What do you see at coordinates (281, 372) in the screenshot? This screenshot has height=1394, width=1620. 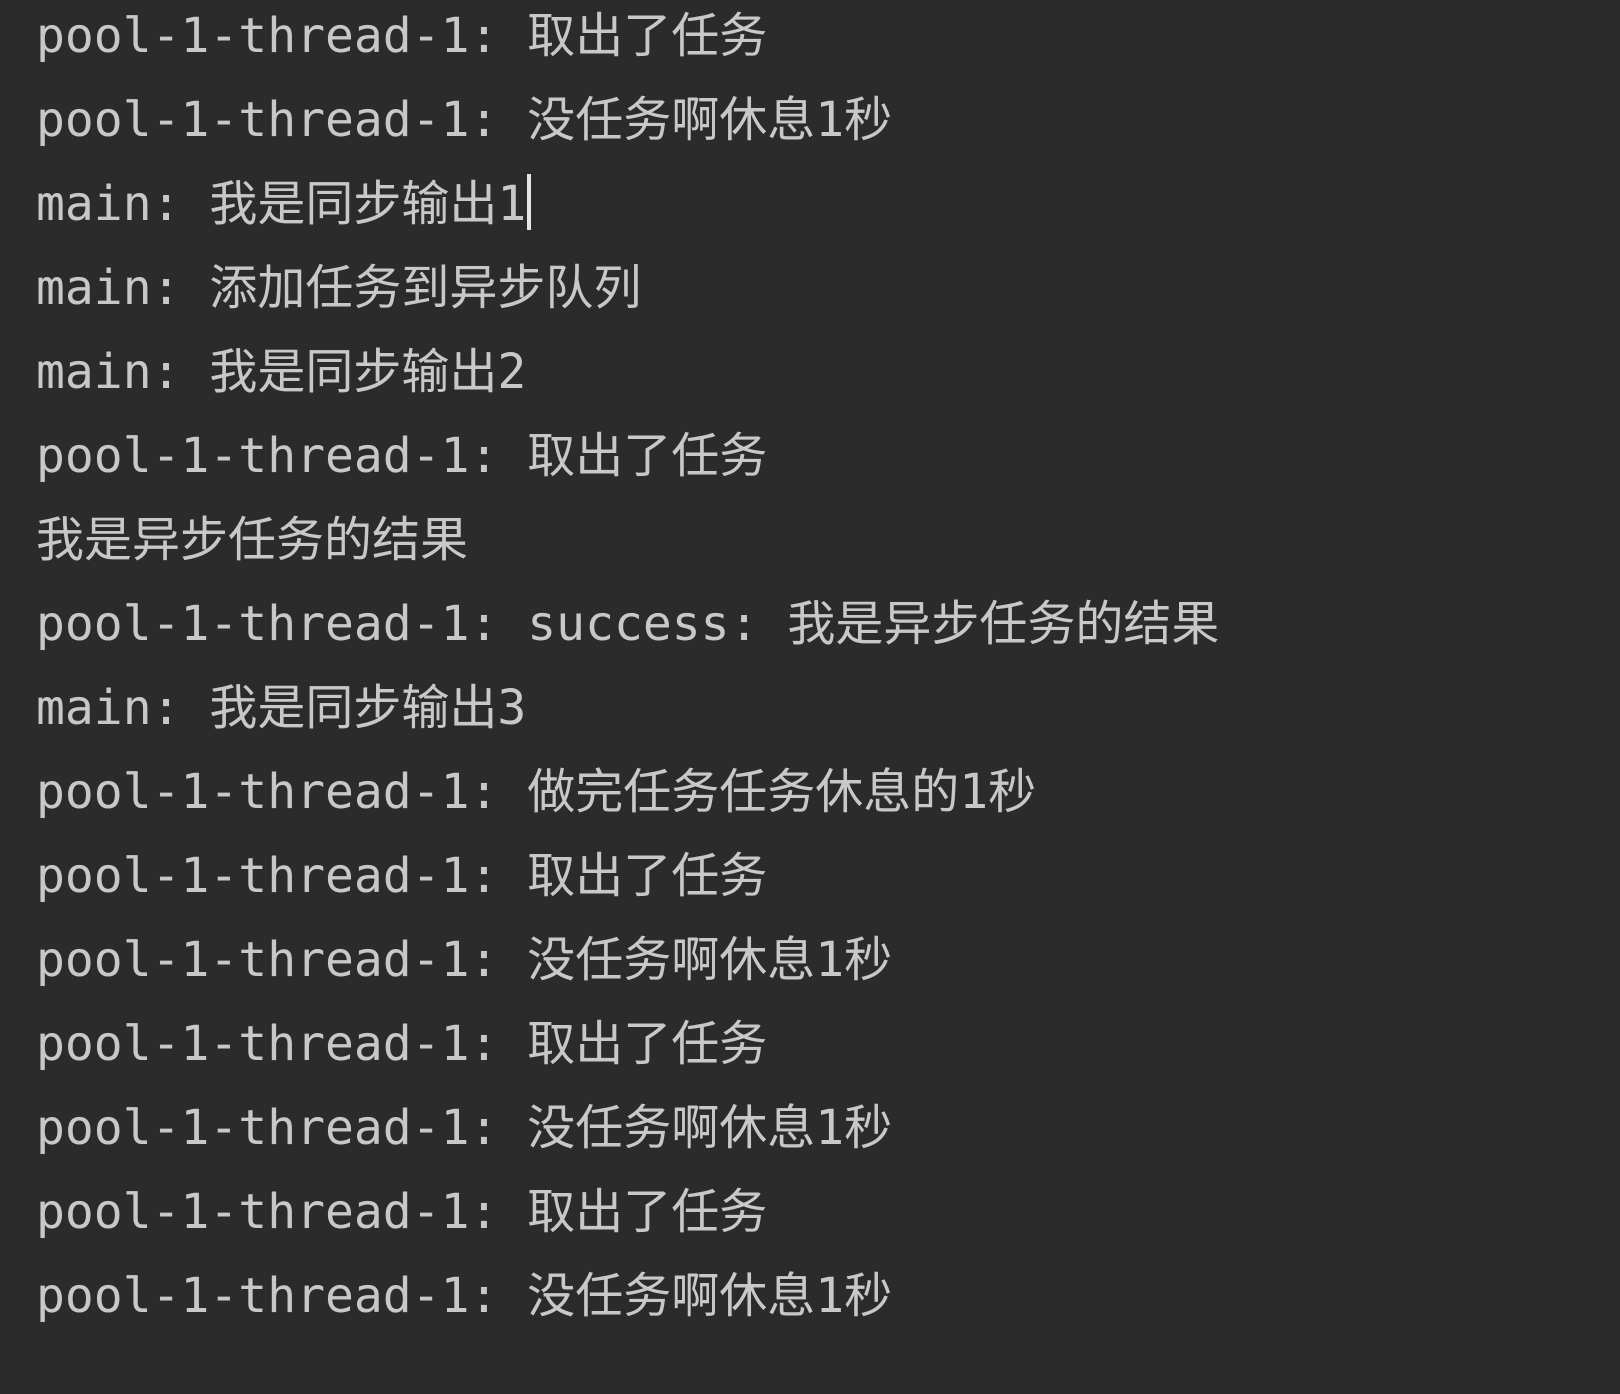 I see `console-line: main: 我是同步输出2` at bounding box center [281, 372].